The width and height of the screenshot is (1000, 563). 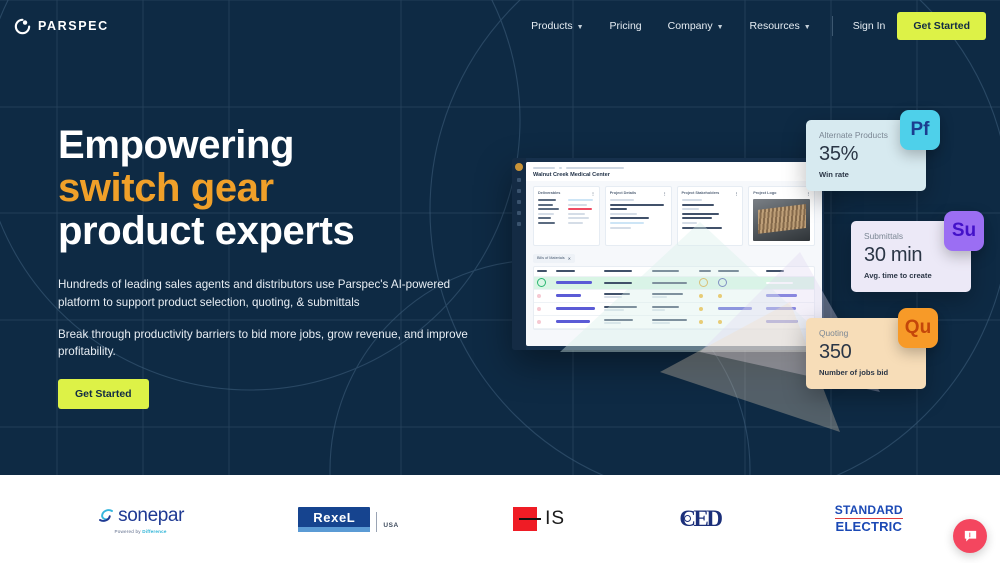 I want to click on nav-item-pricing-label: Pricing, so click(x=625, y=26).